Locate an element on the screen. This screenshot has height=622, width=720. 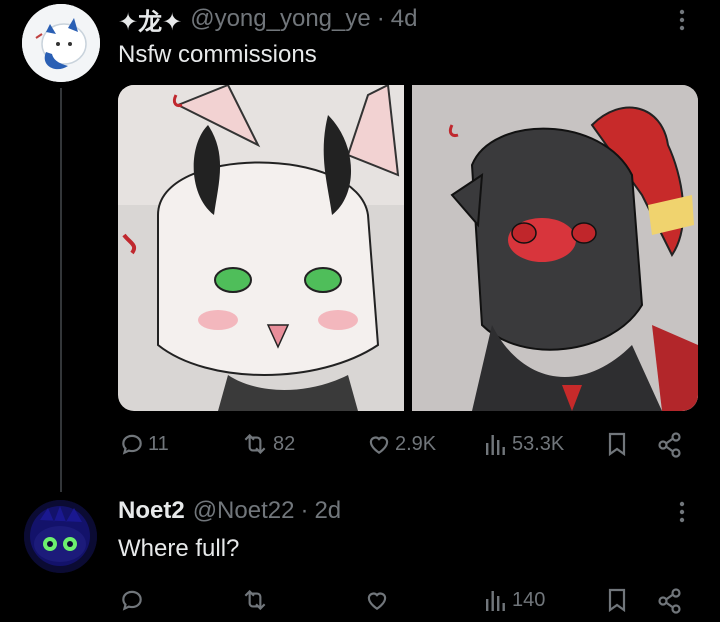
reply-bookmark-button is located at coordinates (617, 600).